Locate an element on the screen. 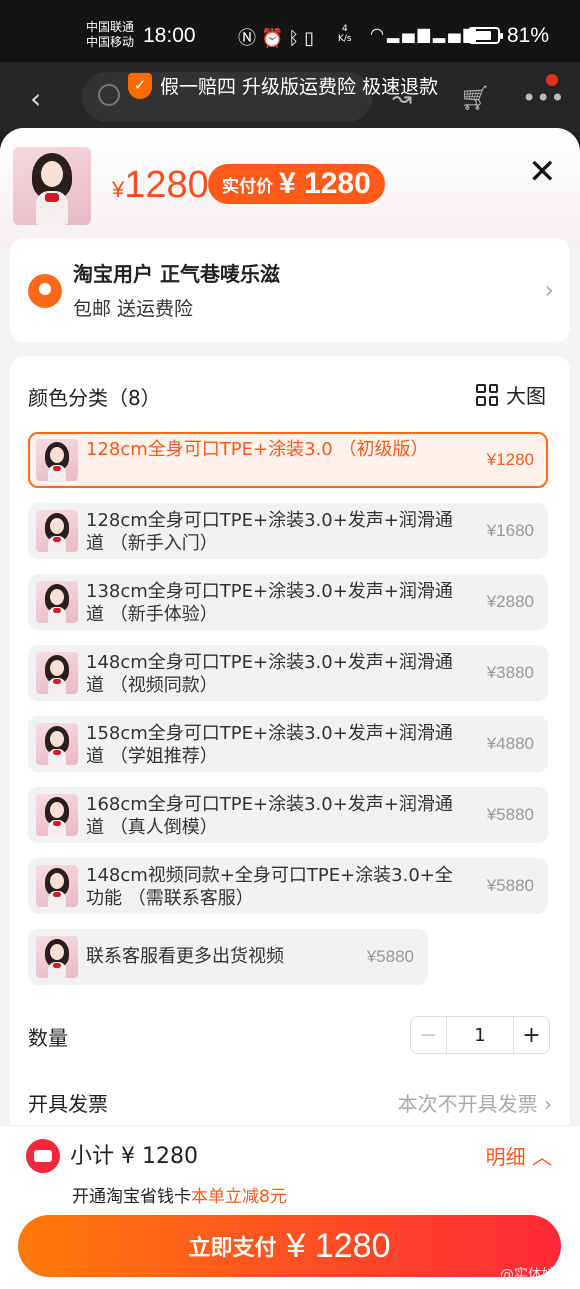  cart-icon: 🛒︎ is located at coordinates (475, 98).